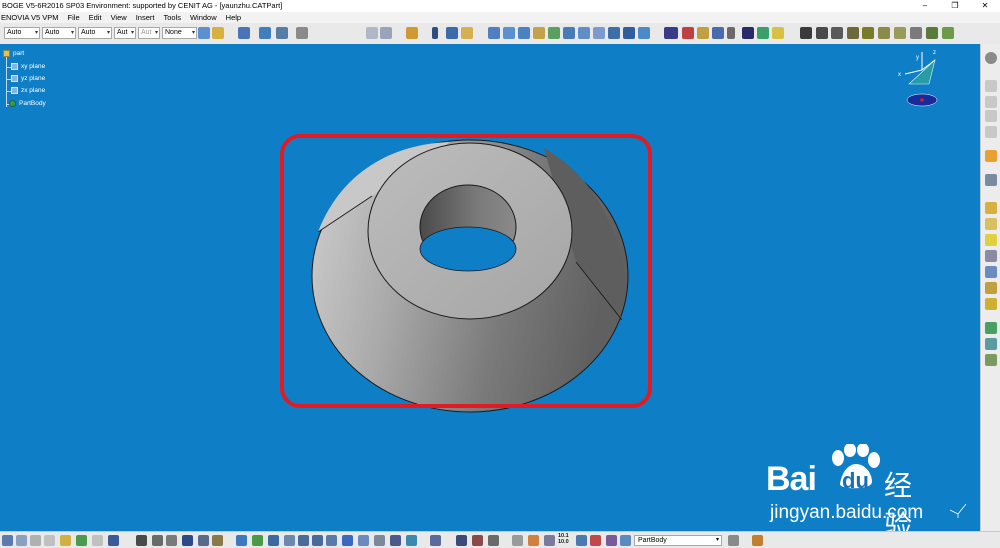 The image size is (1000, 548). I want to click on layer-combo: None ▾, so click(179, 33).